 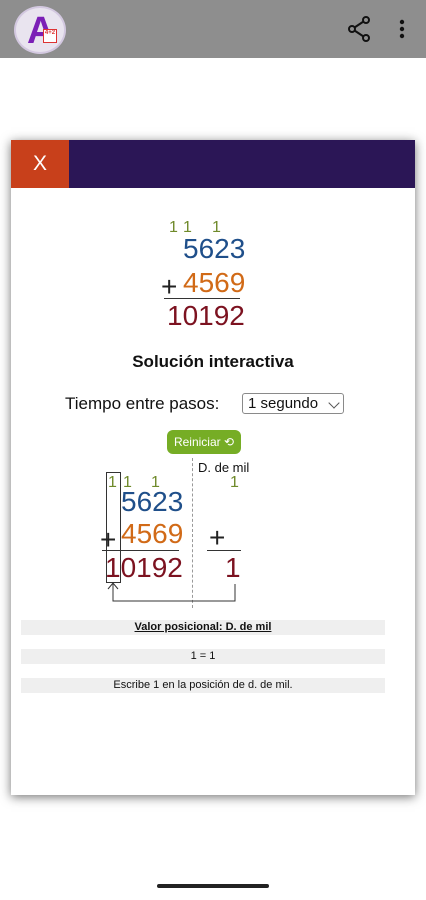 What do you see at coordinates (234, 482) in the screenshot?
I see `column-carry-digit: 1` at bounding box center [234, 482].